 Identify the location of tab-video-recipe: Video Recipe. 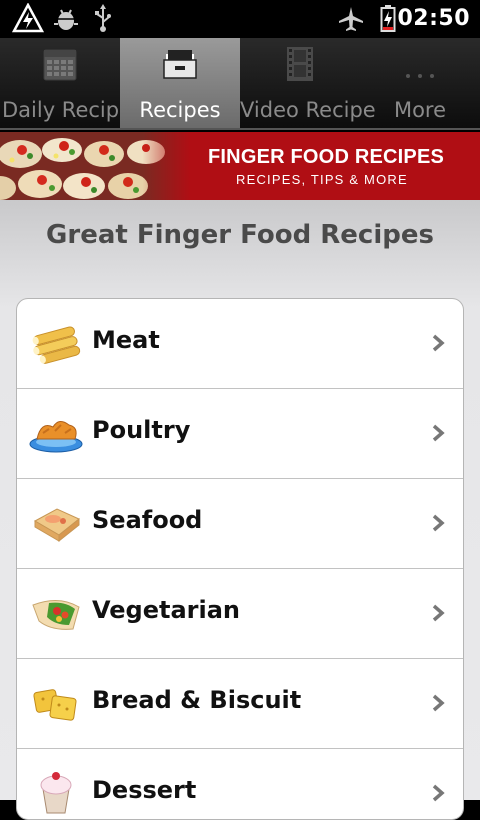
(308, 84).